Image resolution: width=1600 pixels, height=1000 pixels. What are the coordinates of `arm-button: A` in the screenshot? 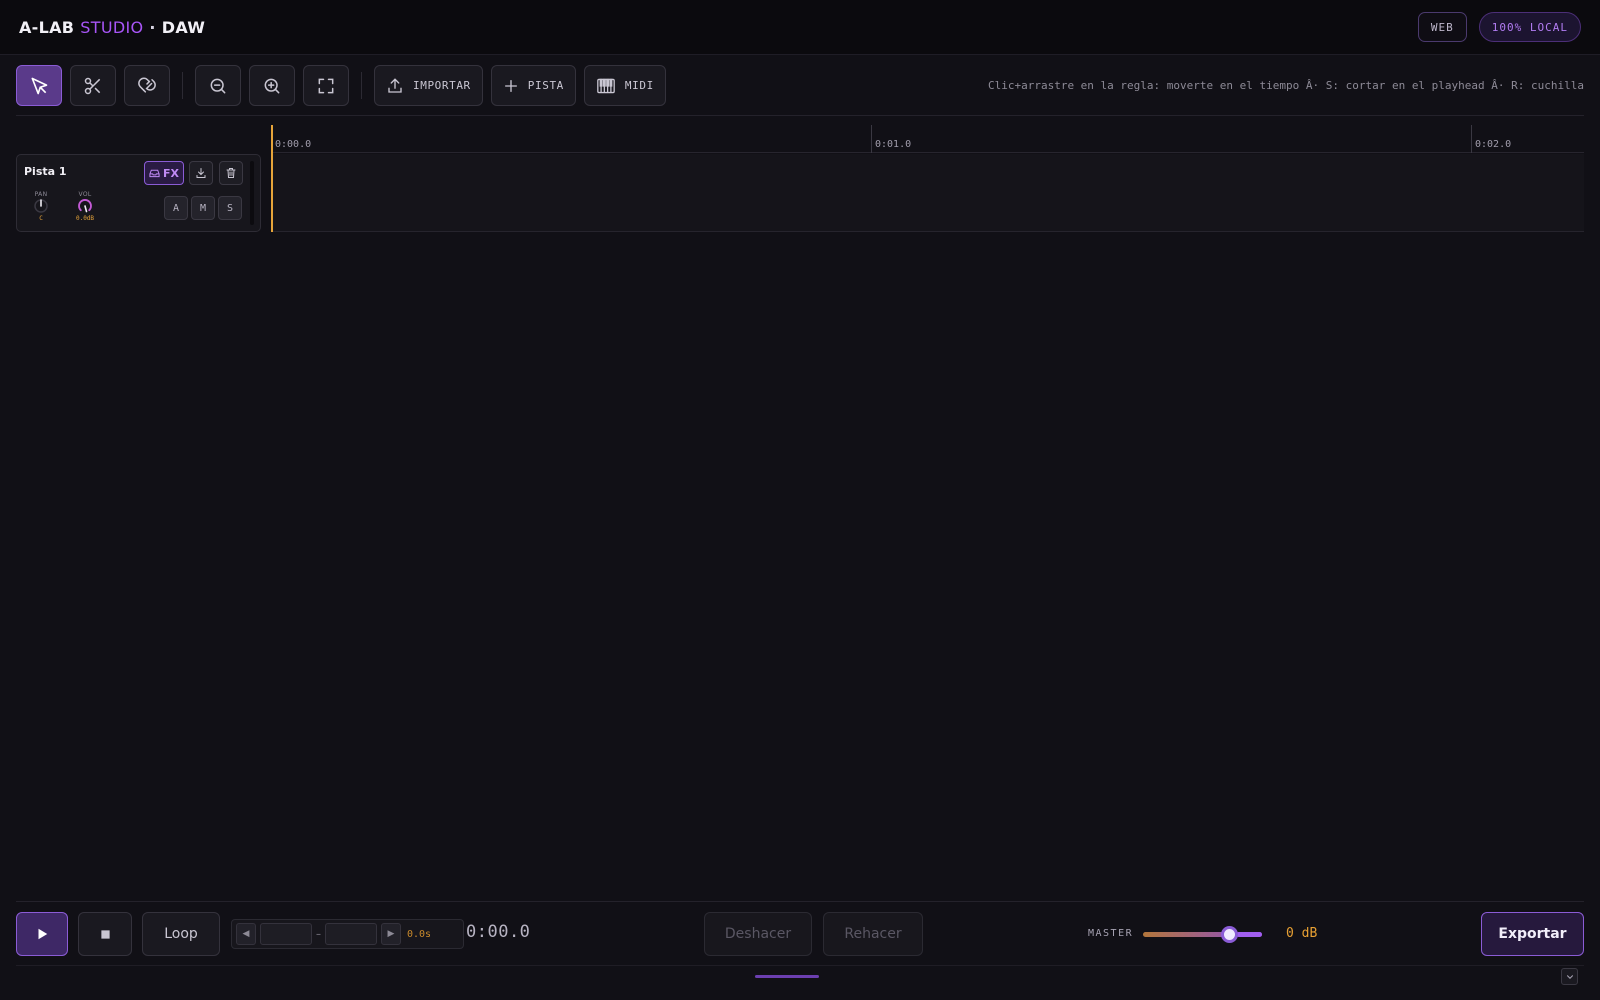 It's located at (176, 208).